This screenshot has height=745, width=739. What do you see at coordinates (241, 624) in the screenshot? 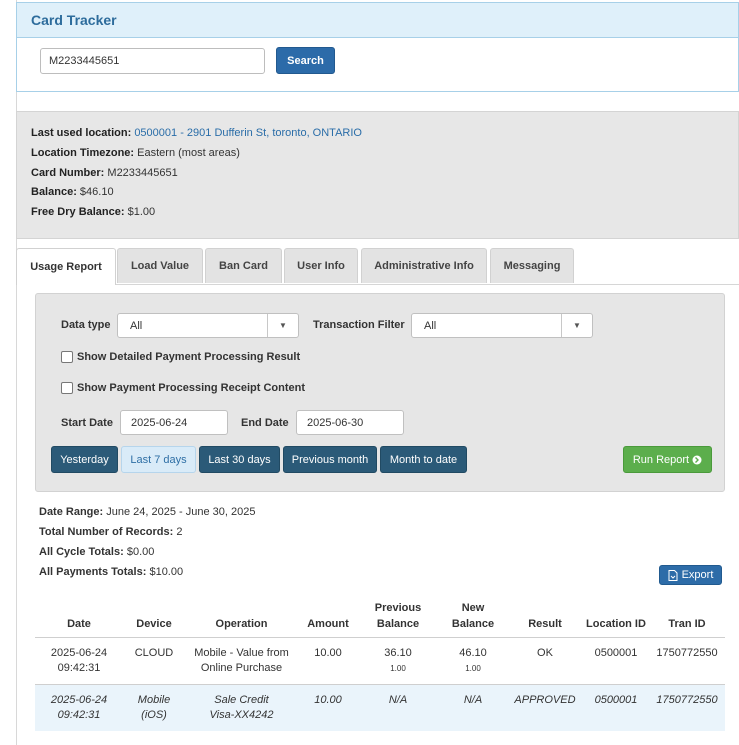
I see `col-header-operation: Operation` at bounding box center [241, 624].